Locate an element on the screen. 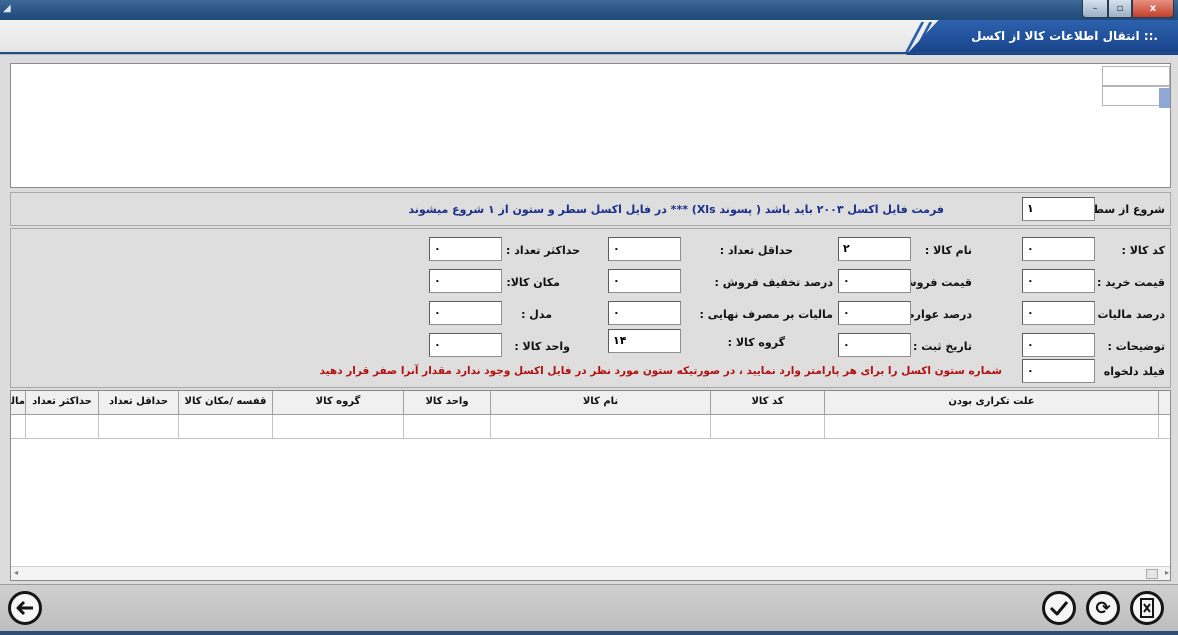  taskbar-strip is located at coordinates (589, 633).